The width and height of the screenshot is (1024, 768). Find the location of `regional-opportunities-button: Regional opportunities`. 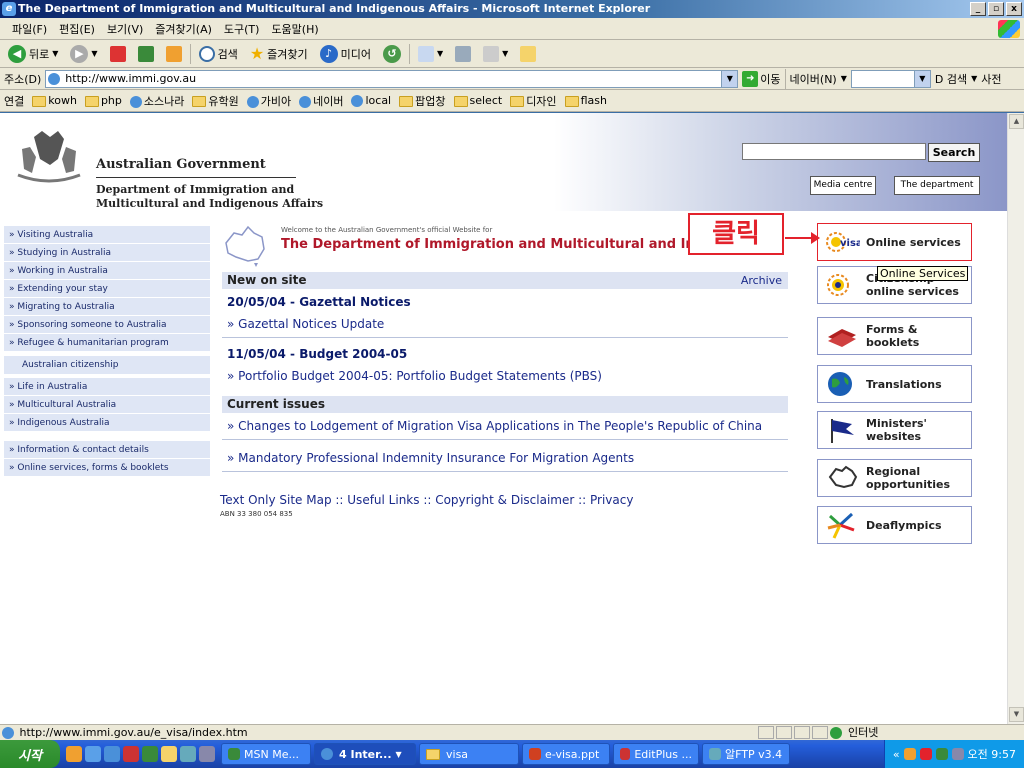

regional-opportunities-button: Regional opportunities is located at coordinates (894, 478).